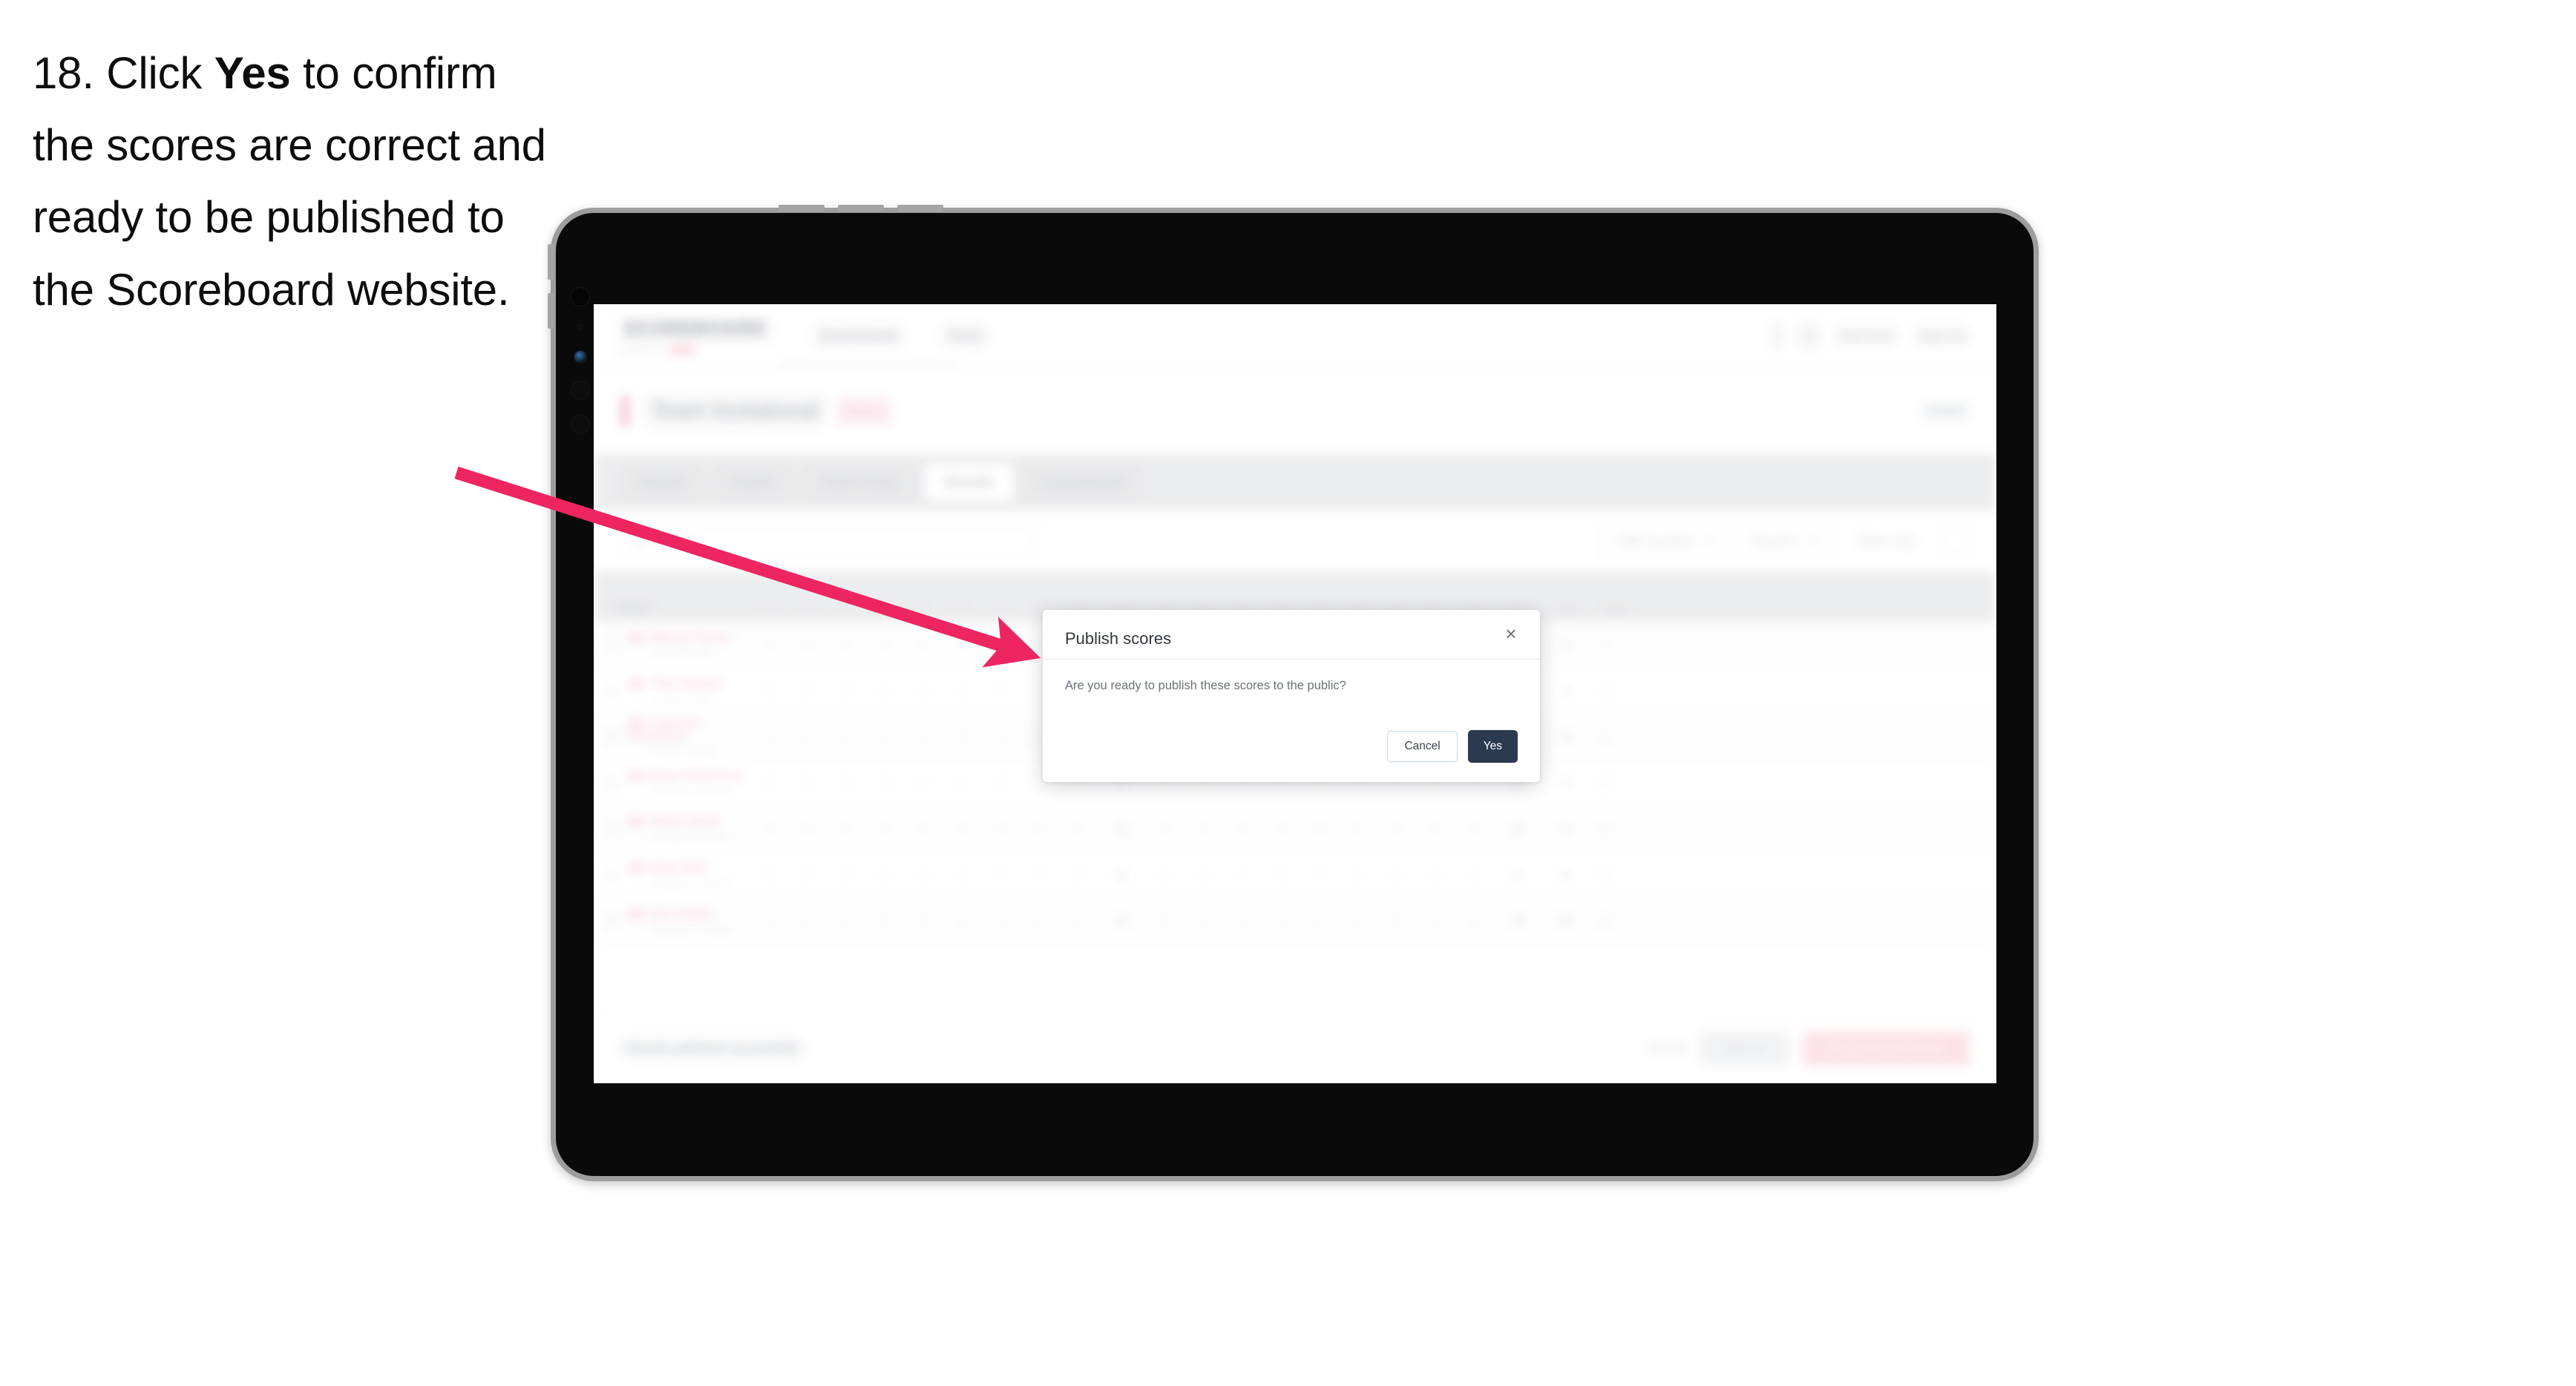 This screenshot has width=2576, height=1386. I want to click on cell-in: 39, so click(1517, 921).